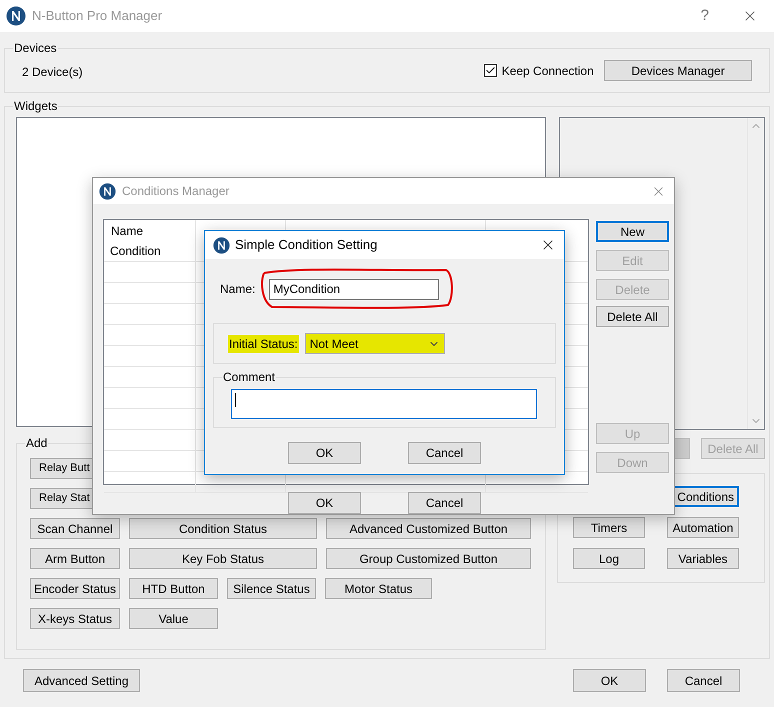 Image resolution: width=774 pixels, height=707 pixels. Describe the element at coordinates (703, 558) in the screenshot. I see `tool-button: Variables` at that location.